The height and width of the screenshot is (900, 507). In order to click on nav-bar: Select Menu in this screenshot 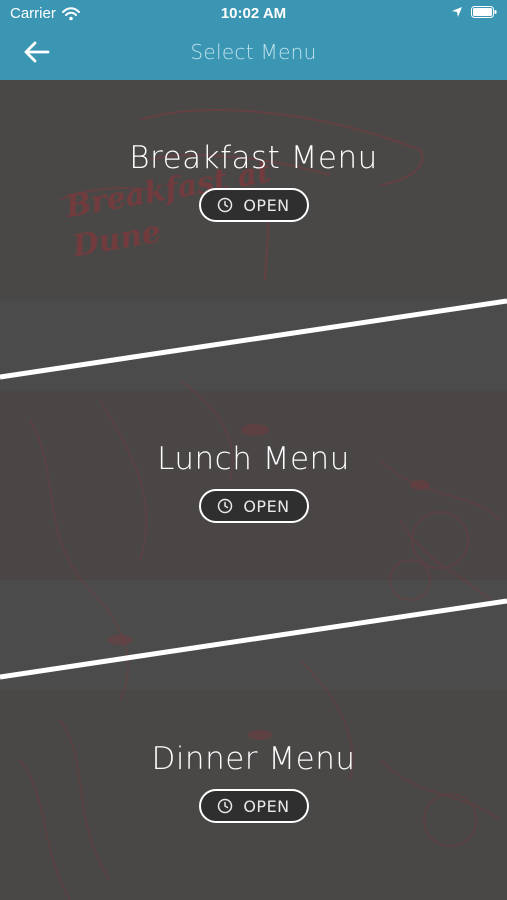, I will do `click(253, 54)`.